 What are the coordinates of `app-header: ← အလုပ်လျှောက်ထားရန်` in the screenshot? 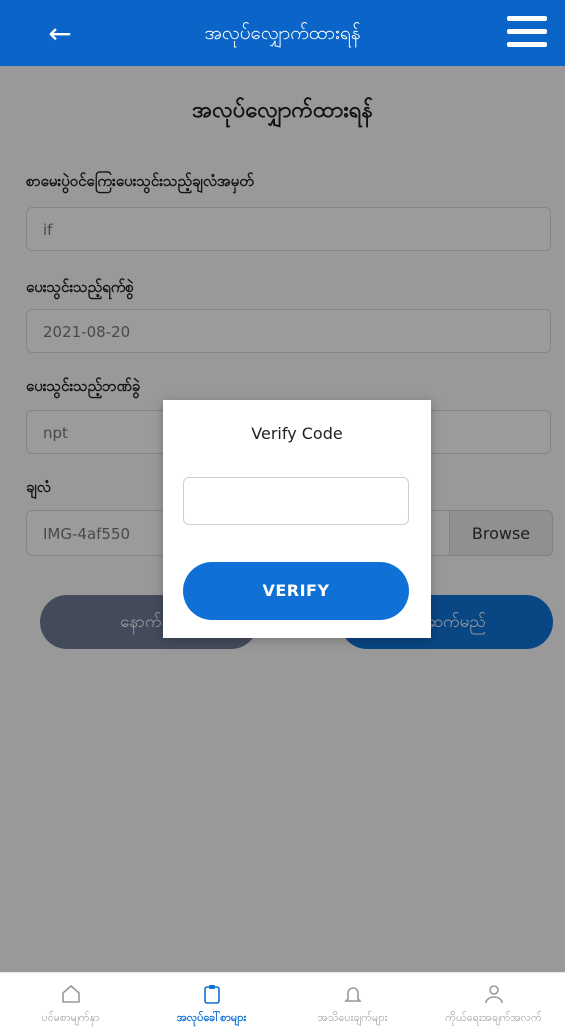 It's located at (282, 33).